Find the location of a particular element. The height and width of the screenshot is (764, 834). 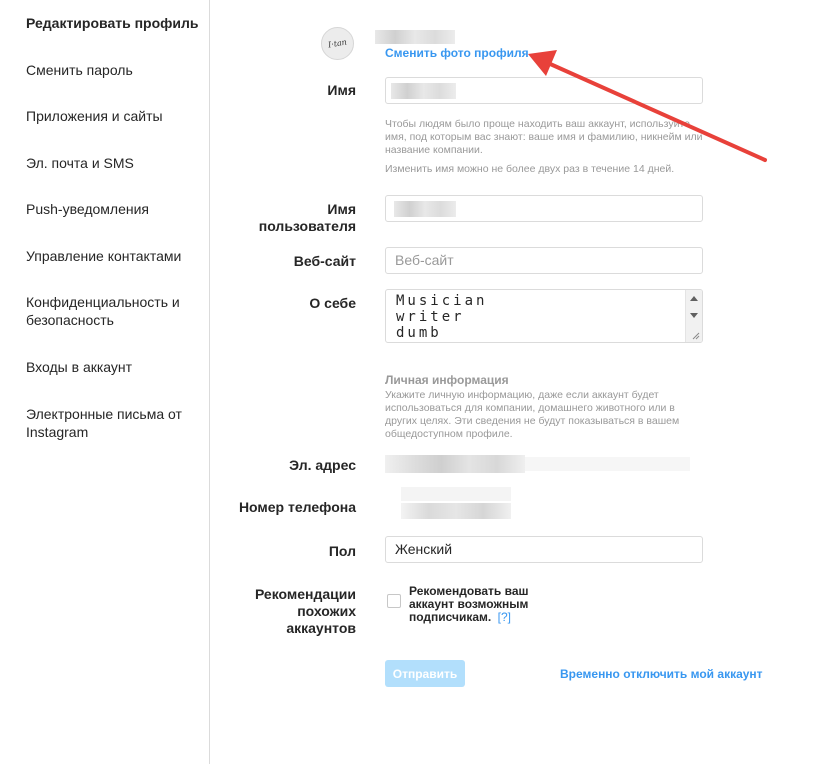

name-value-redacted is located at coordinates (423, 91).